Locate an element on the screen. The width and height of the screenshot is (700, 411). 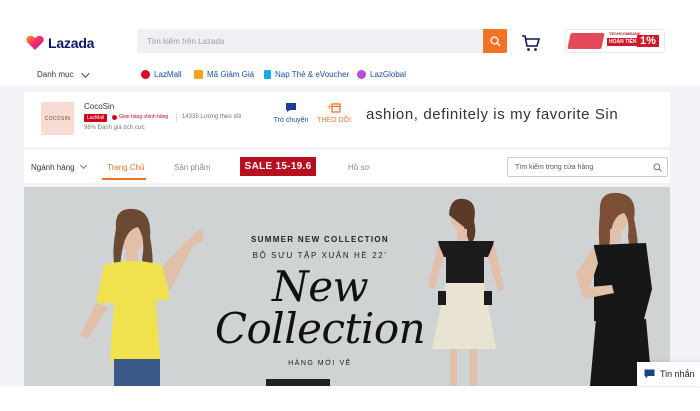
chat-float-label: Tin nhắn is located at coordinates (677, 374).